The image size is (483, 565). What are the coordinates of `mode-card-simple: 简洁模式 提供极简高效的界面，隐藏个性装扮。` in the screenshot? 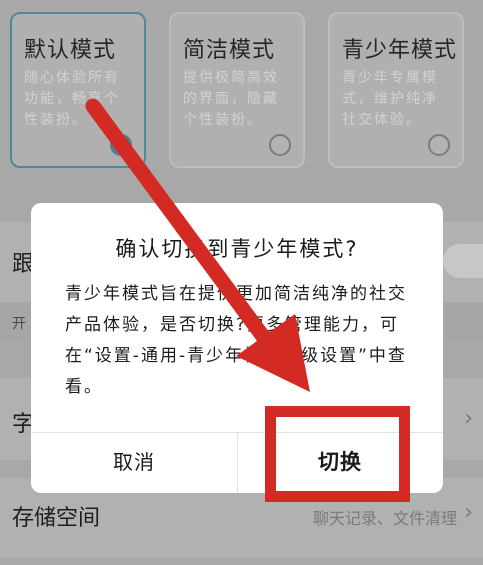 It's located at (237, 90).